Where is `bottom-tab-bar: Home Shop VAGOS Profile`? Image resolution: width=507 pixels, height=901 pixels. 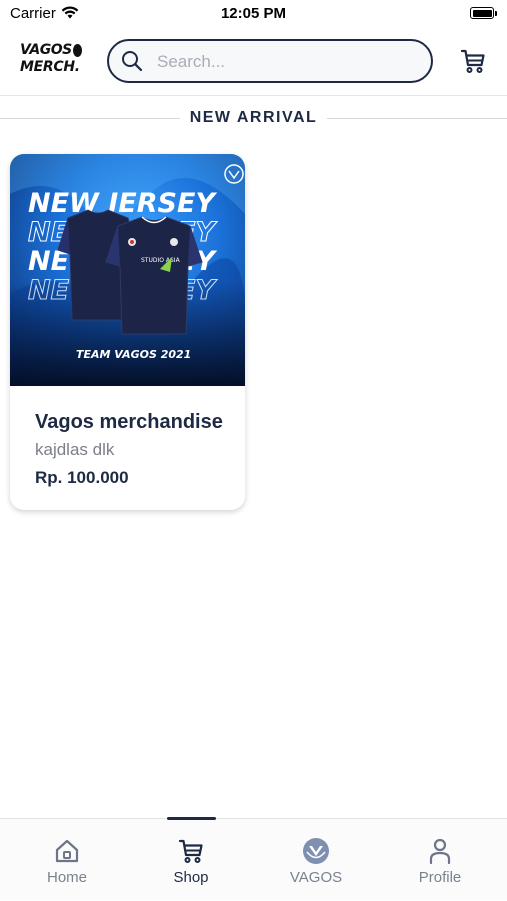 bottom-tab-bar: Home Shop VAGOS Profile is located at coordinates (253, 859).